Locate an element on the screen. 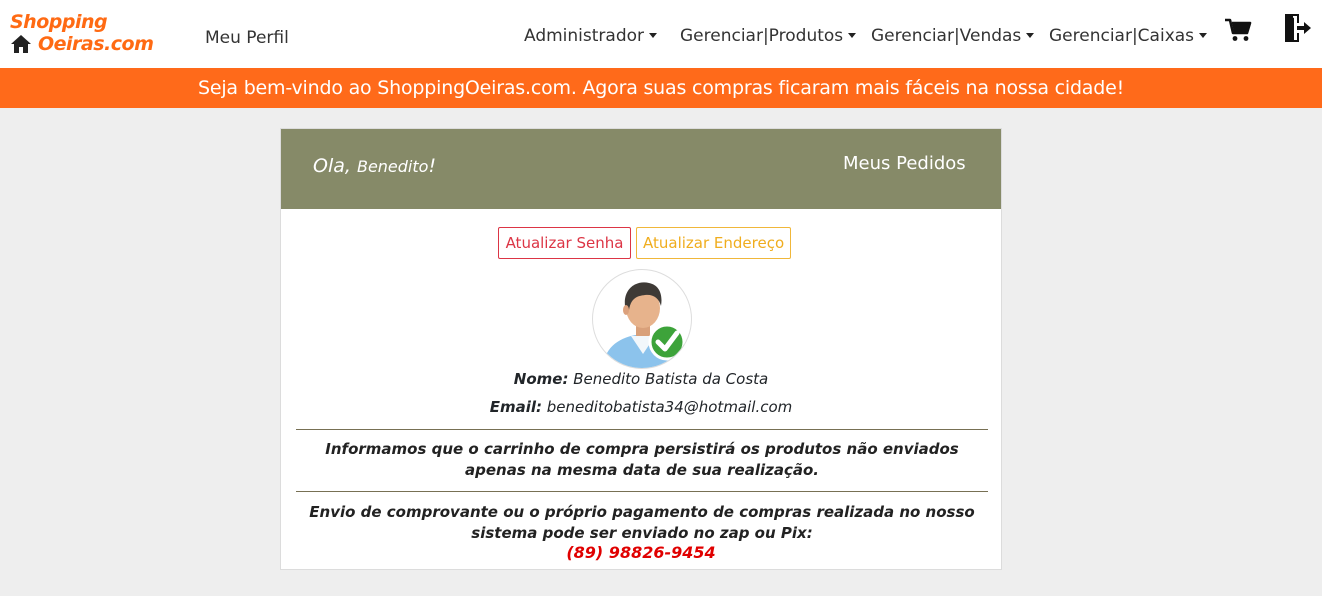  nav-menu-label: Administrador is located at coordinates (584, 36).